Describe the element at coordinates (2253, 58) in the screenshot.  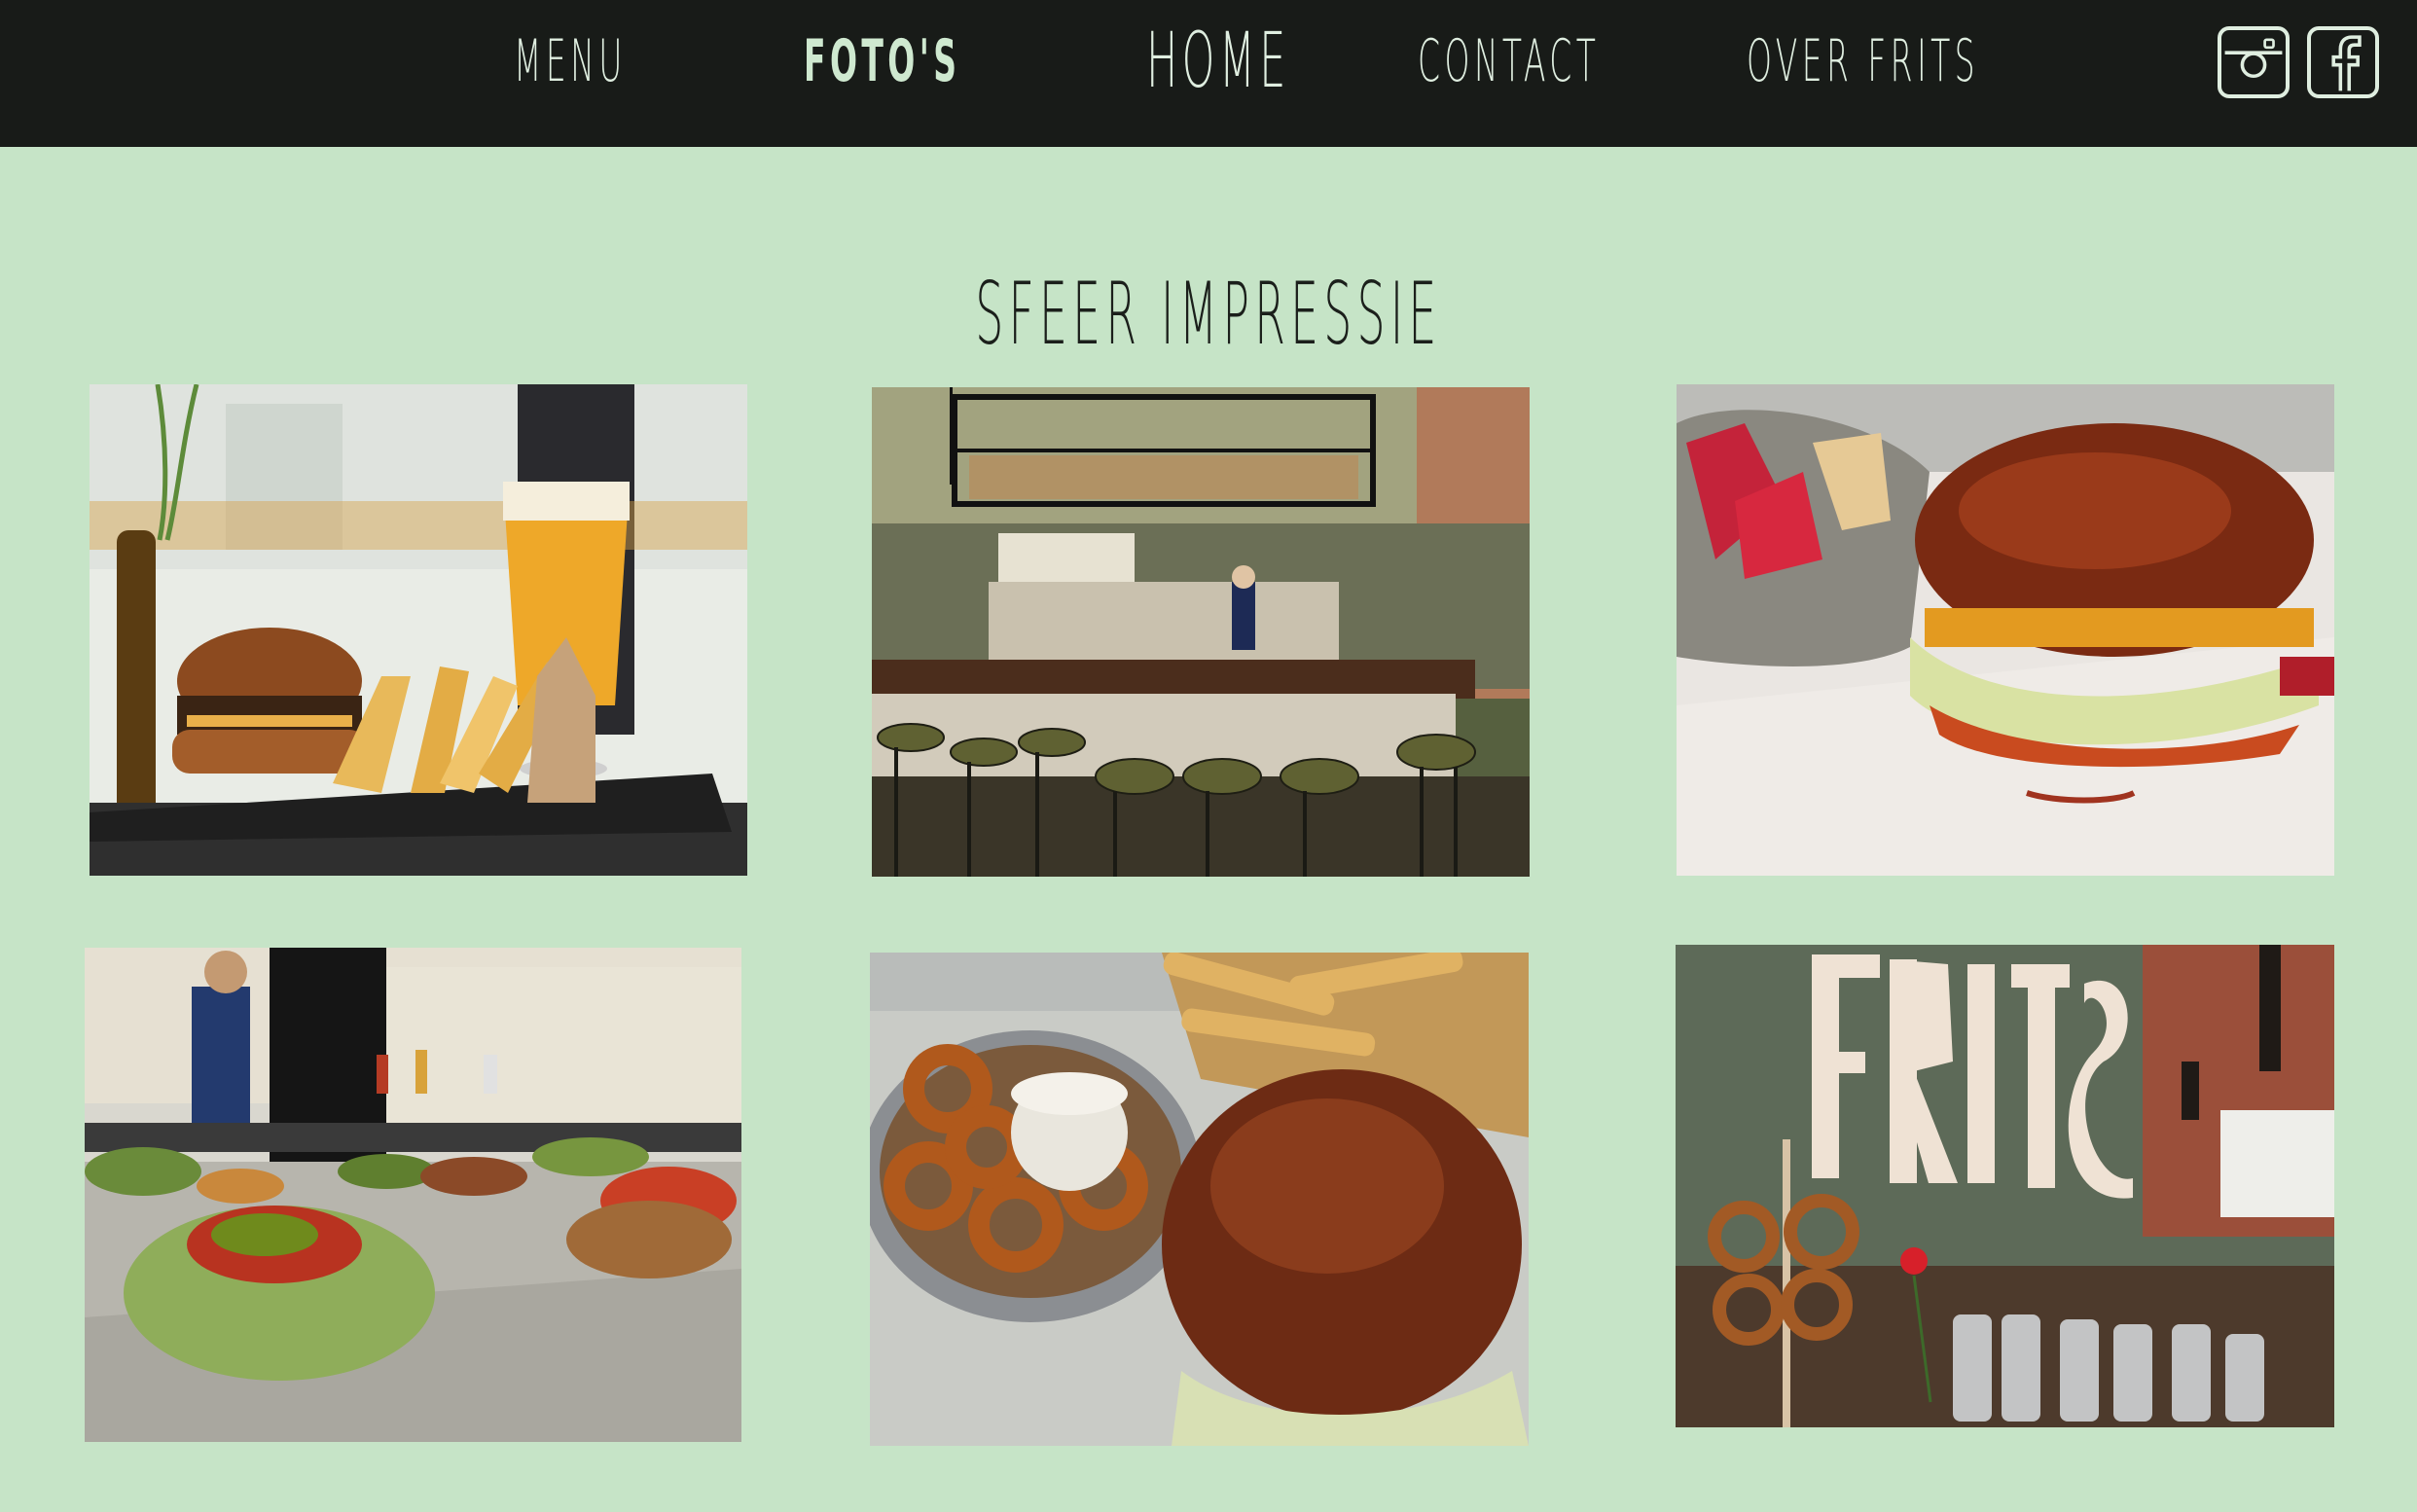
I see `instagram-icon` at that location.